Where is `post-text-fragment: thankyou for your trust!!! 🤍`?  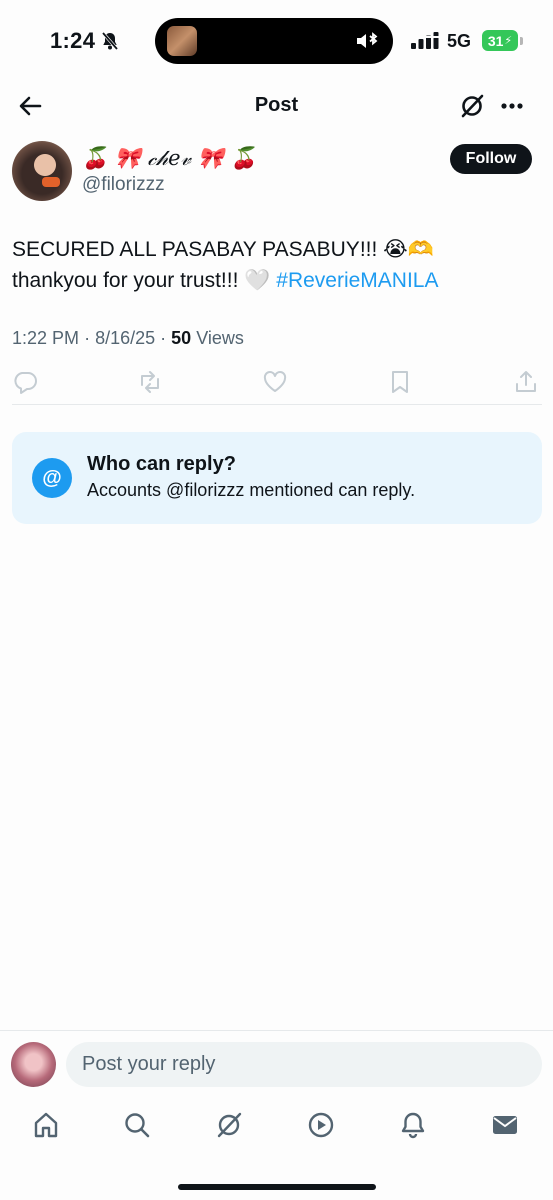 post-text-fragment: thankyou for your trust!!! 🤍 is located at coordinates (144, 280).